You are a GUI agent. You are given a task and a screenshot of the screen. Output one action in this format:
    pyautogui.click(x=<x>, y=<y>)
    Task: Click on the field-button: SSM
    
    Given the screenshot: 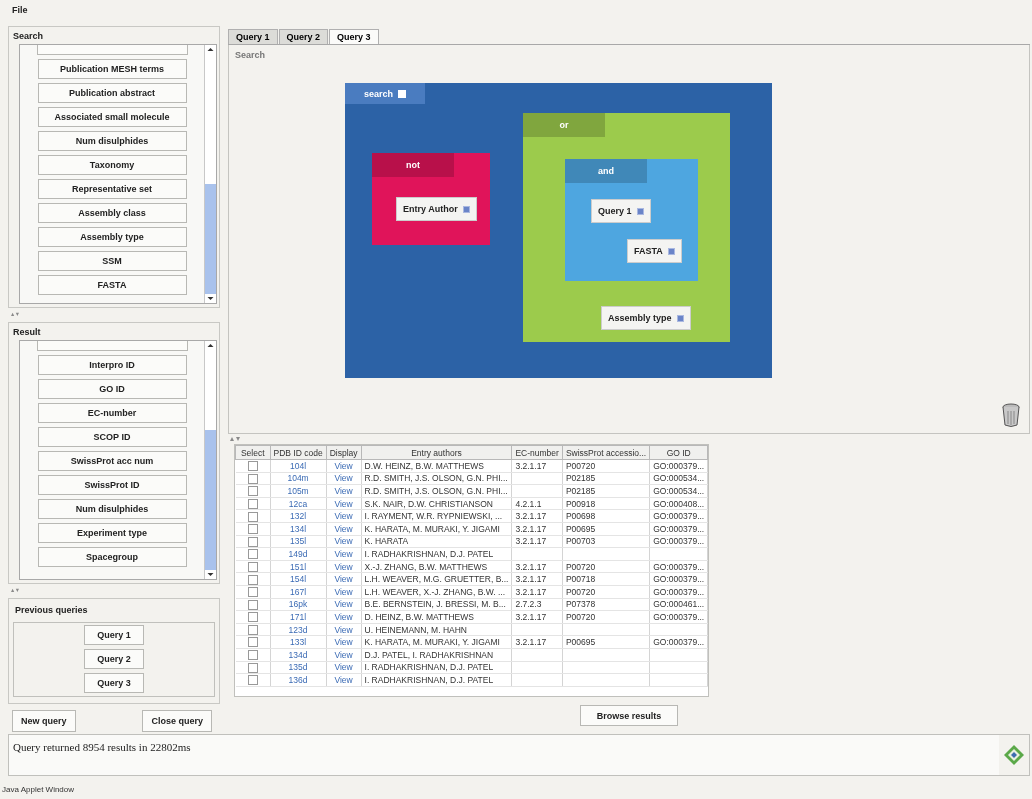 What is the action you would take?
    pyautogui.click(x=112, y=261)
    